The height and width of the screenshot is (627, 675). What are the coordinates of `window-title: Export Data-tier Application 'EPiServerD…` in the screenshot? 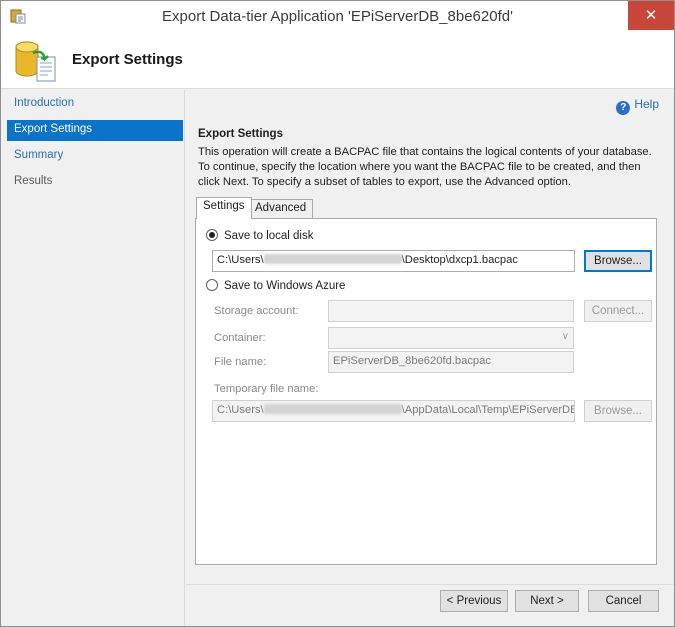 It's located at (337, 16).